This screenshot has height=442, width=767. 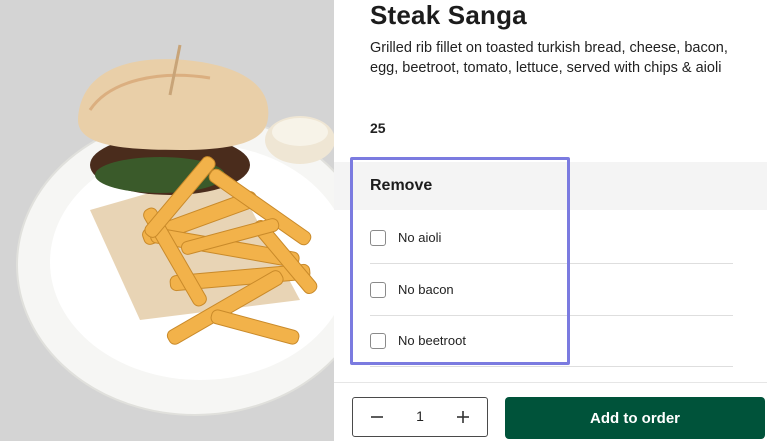 What do you see at coordinates (401, 185) in the screenshot?
I see `remove-section-heading: Remove` at bounding box center [401, 185].